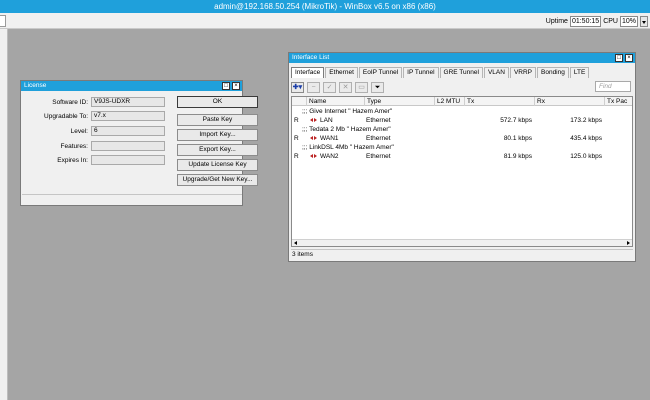 The image size is (650, 400). I want to click on table-row: R WAN2 Ethernet 81.9 kbps 125.0 kbps, so click(462, 156).